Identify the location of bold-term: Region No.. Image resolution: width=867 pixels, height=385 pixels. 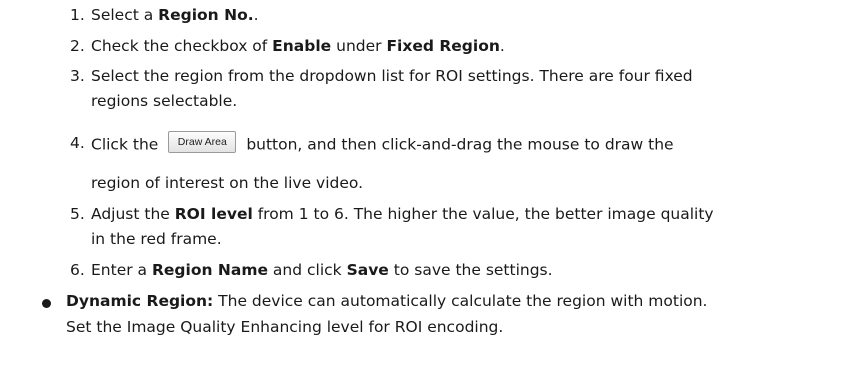
(206, 15).